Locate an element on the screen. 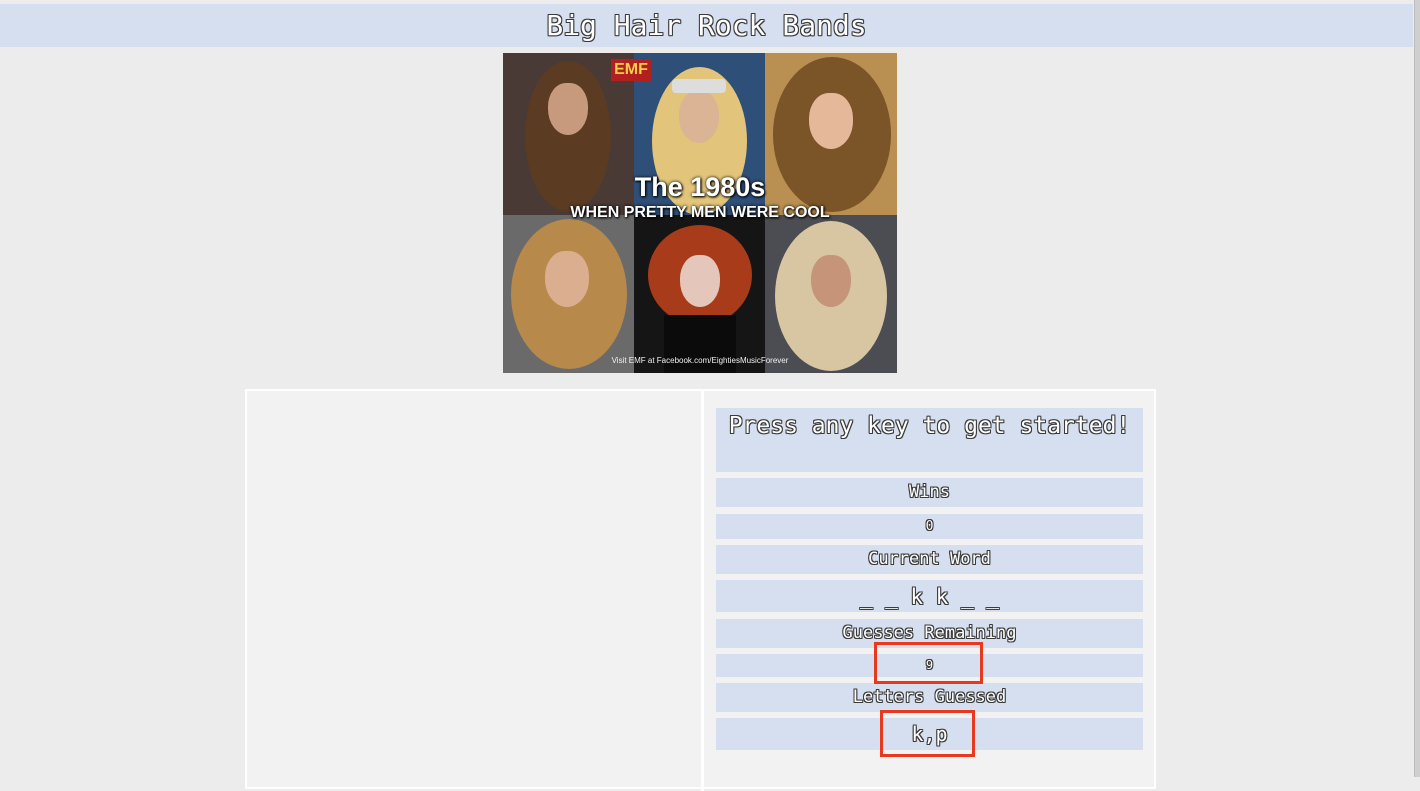 The height and width of the screenshot is (791, 1420). guesses-highlight-box is located at coordinates (928, 663).